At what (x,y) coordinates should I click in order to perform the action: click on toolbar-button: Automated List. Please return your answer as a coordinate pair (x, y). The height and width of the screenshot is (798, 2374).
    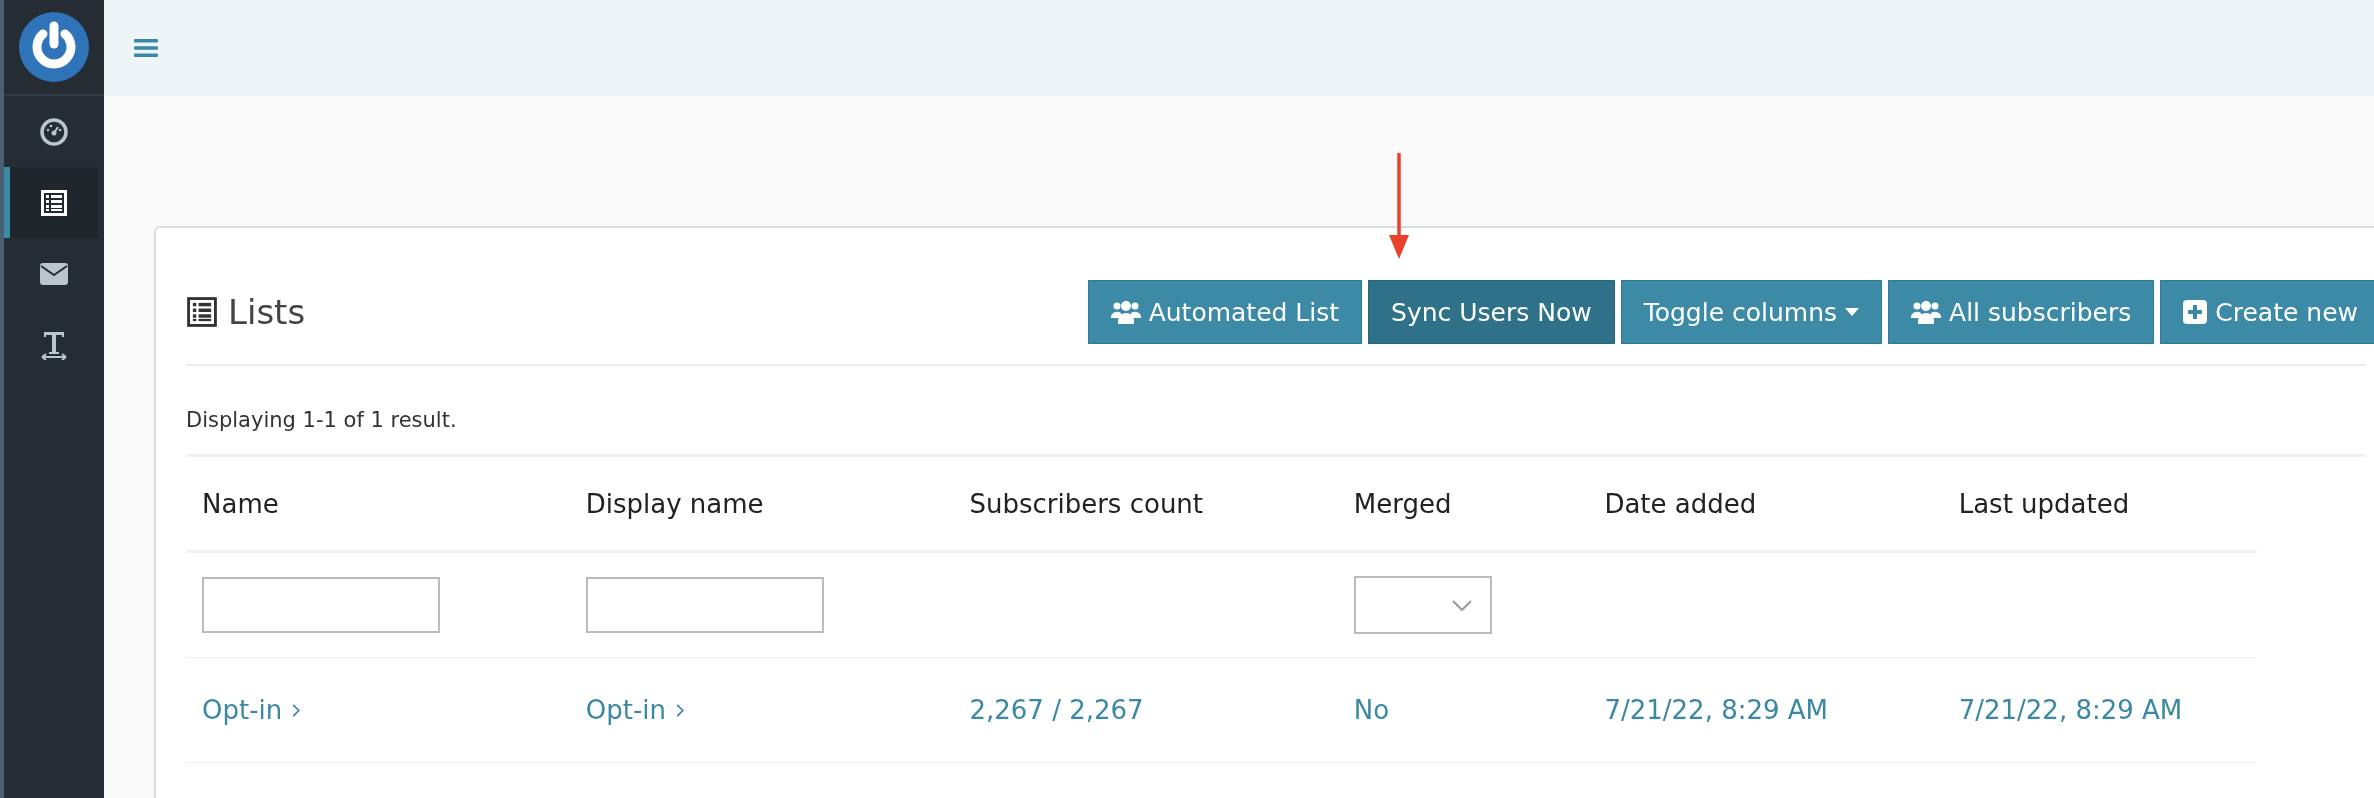
    Looking at the image, I should click on (1225, 312).